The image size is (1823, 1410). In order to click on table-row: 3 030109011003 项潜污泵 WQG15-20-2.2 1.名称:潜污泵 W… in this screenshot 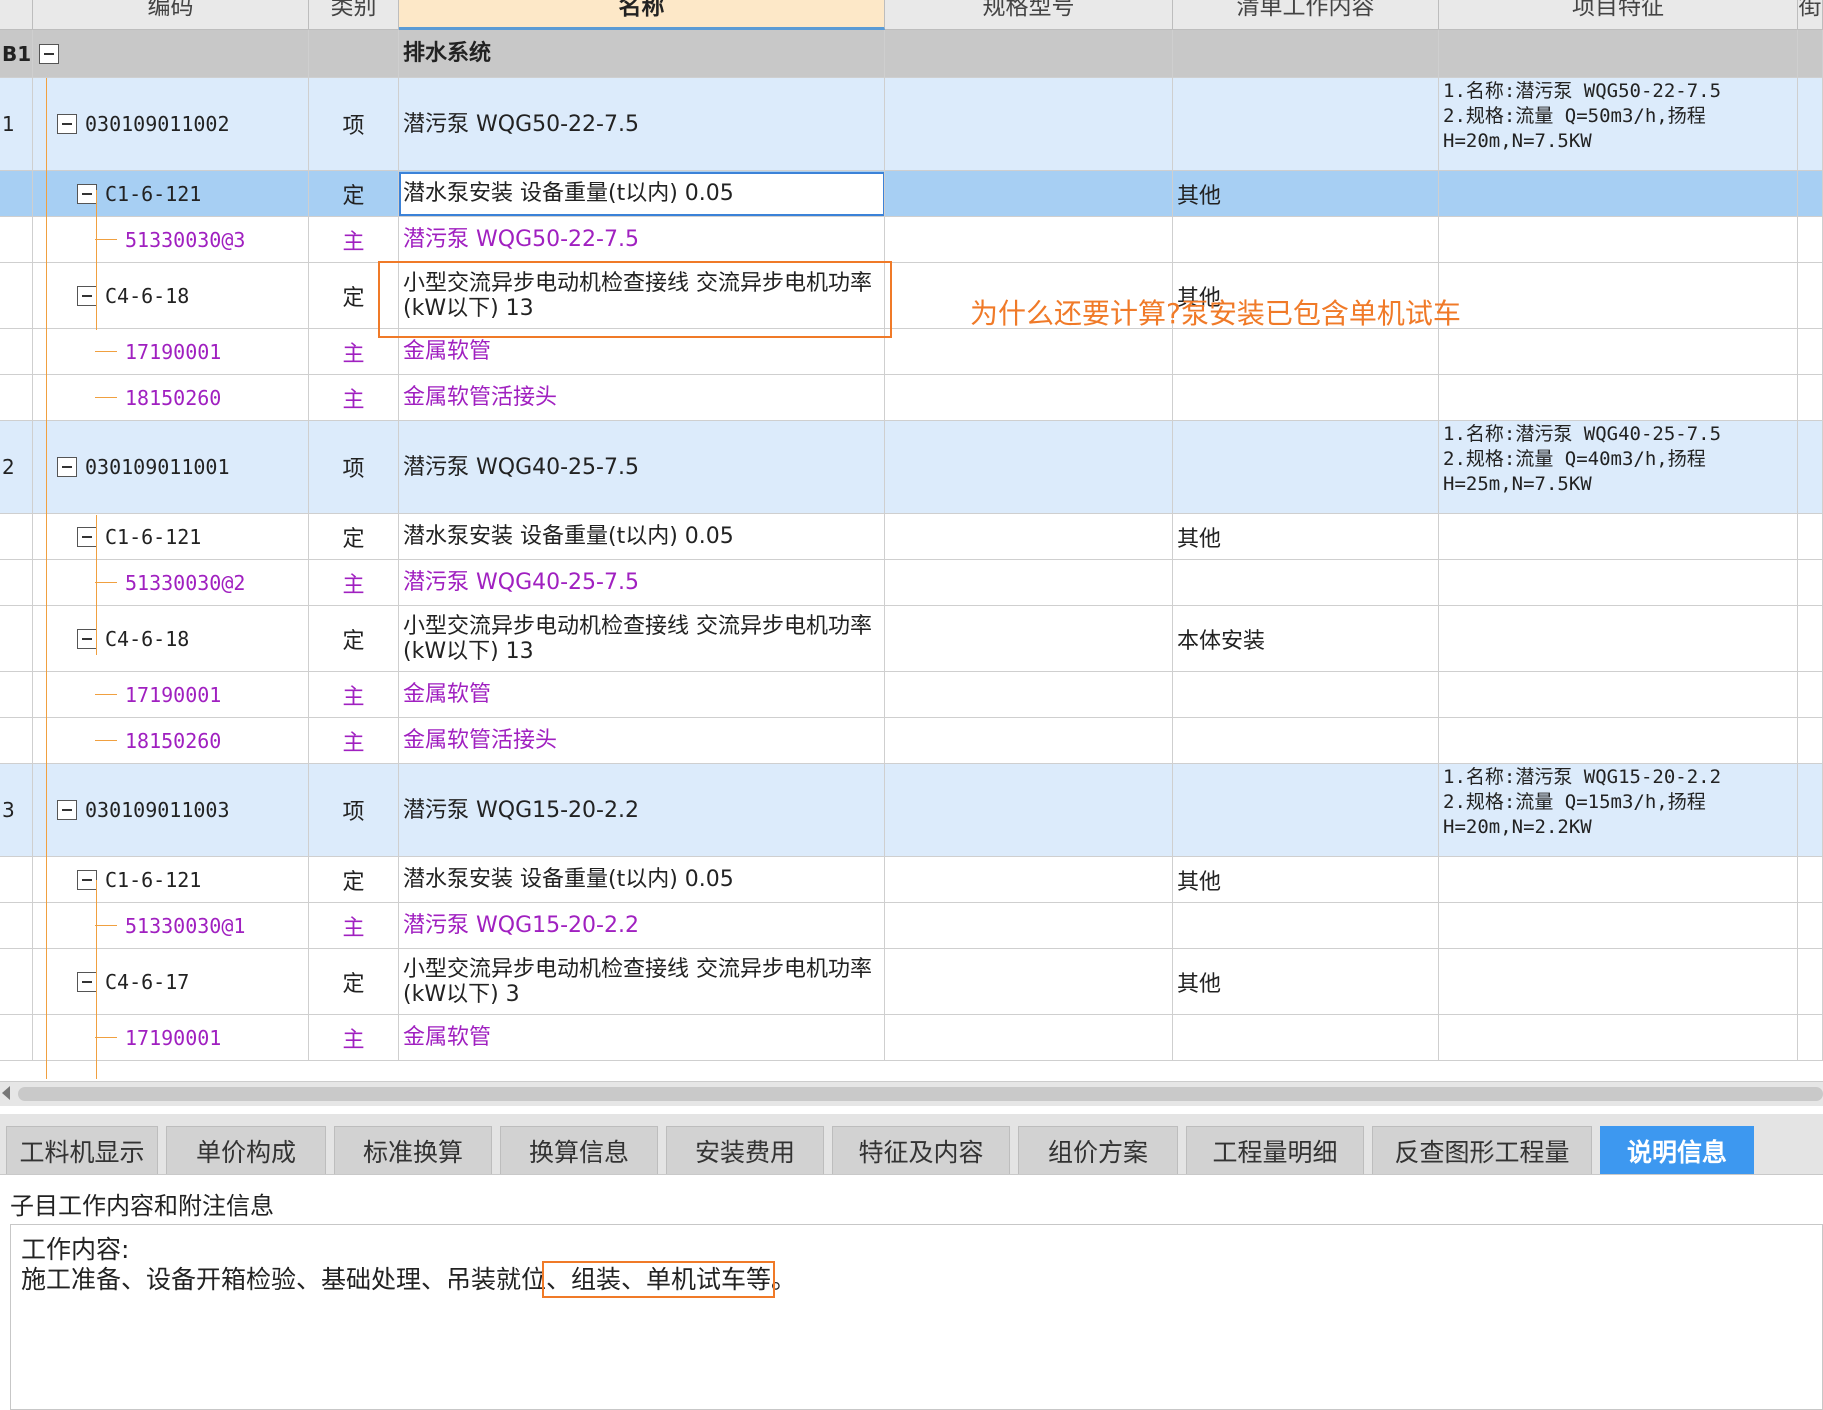, I will do `click(911, 810)`.